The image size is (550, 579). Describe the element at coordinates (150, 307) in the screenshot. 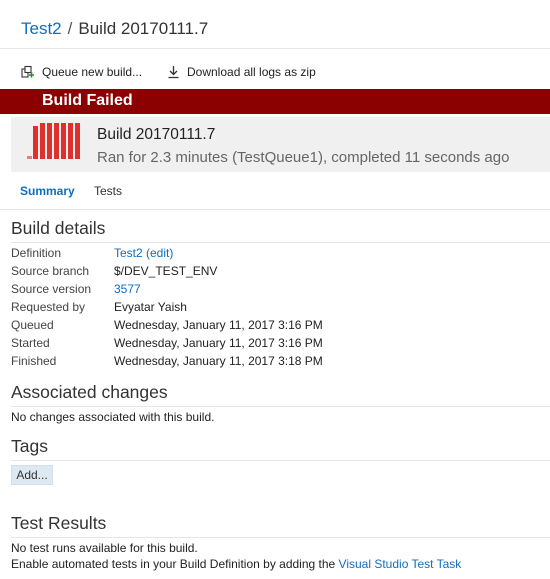

I see `requested-by-value: Evyatar Yaish` at that location.